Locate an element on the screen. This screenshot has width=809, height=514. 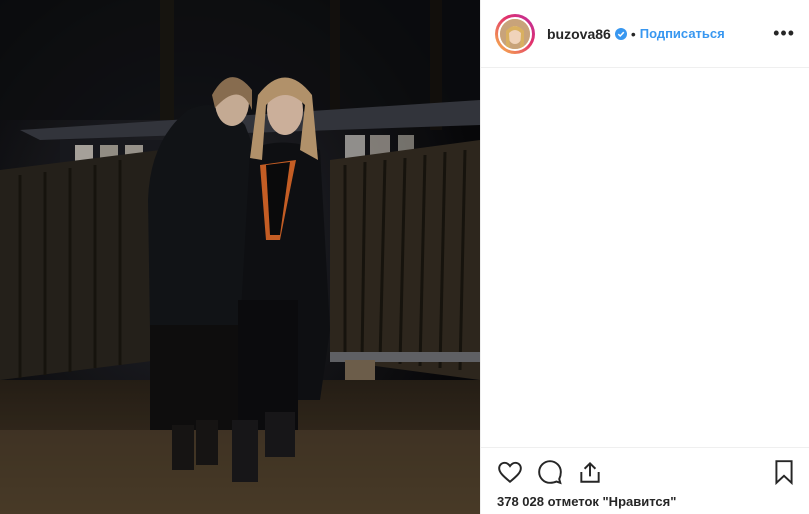
avatar is located at coordinates (515, 33).